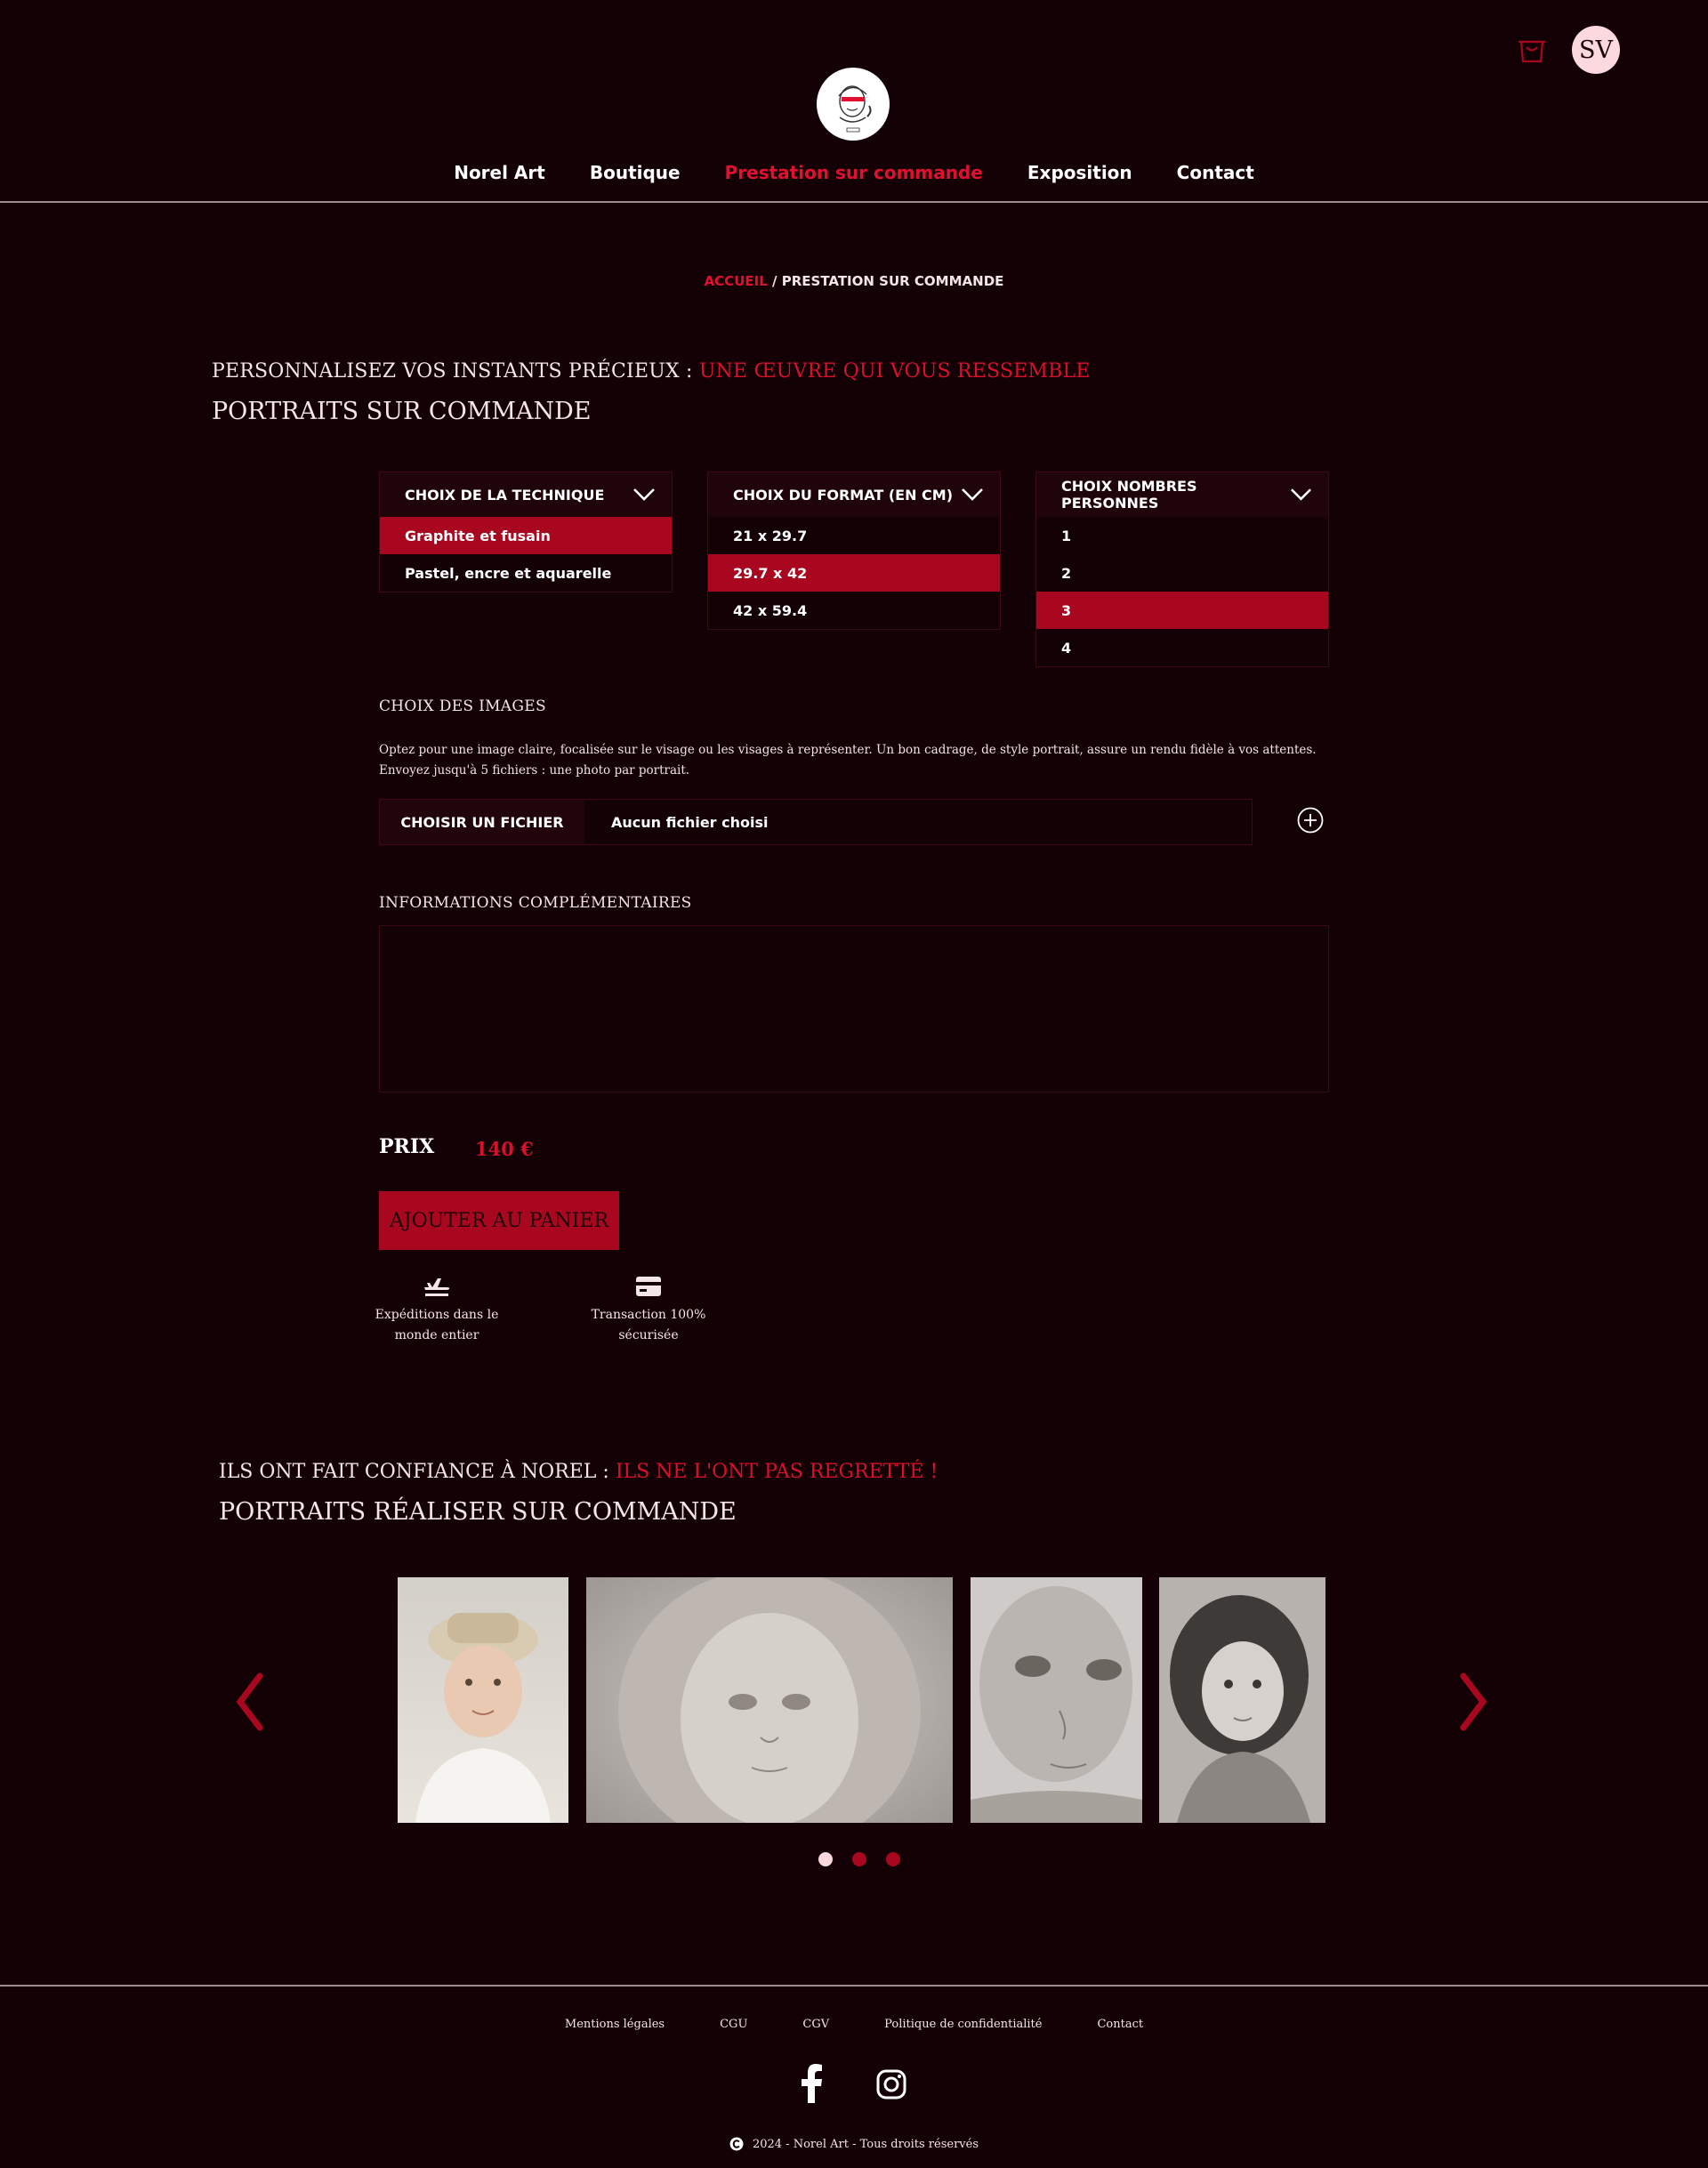 The image size is (1708, 2168). I want to click on footer-divider, so click(854, 1986).